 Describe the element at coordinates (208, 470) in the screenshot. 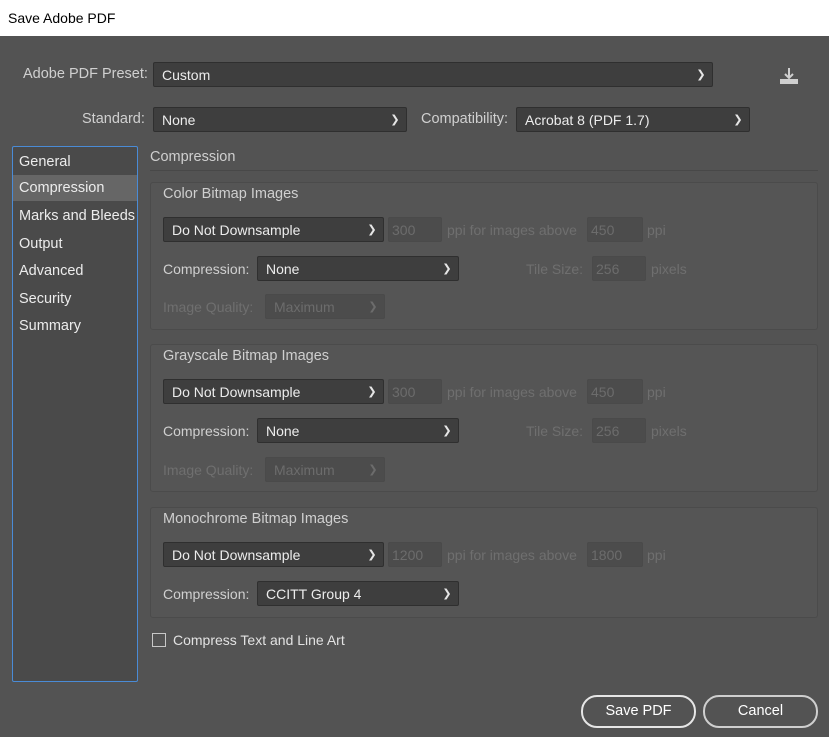

I see `grayscale-quality-label: Image Quality:` at that location.